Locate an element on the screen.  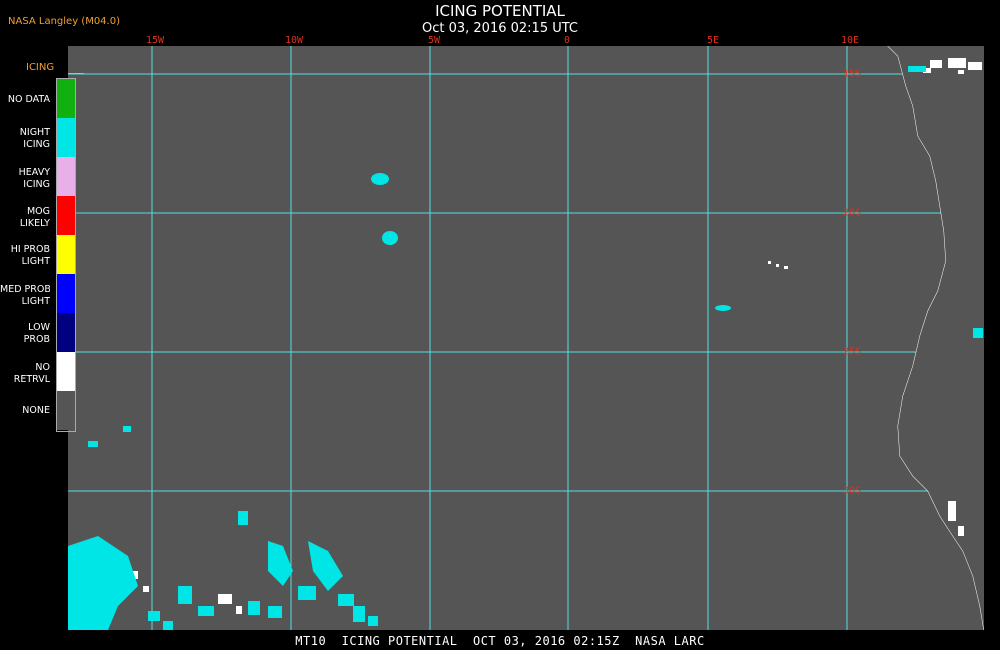
longitude-label-5w: 5W is located at coordinates (434, 40).